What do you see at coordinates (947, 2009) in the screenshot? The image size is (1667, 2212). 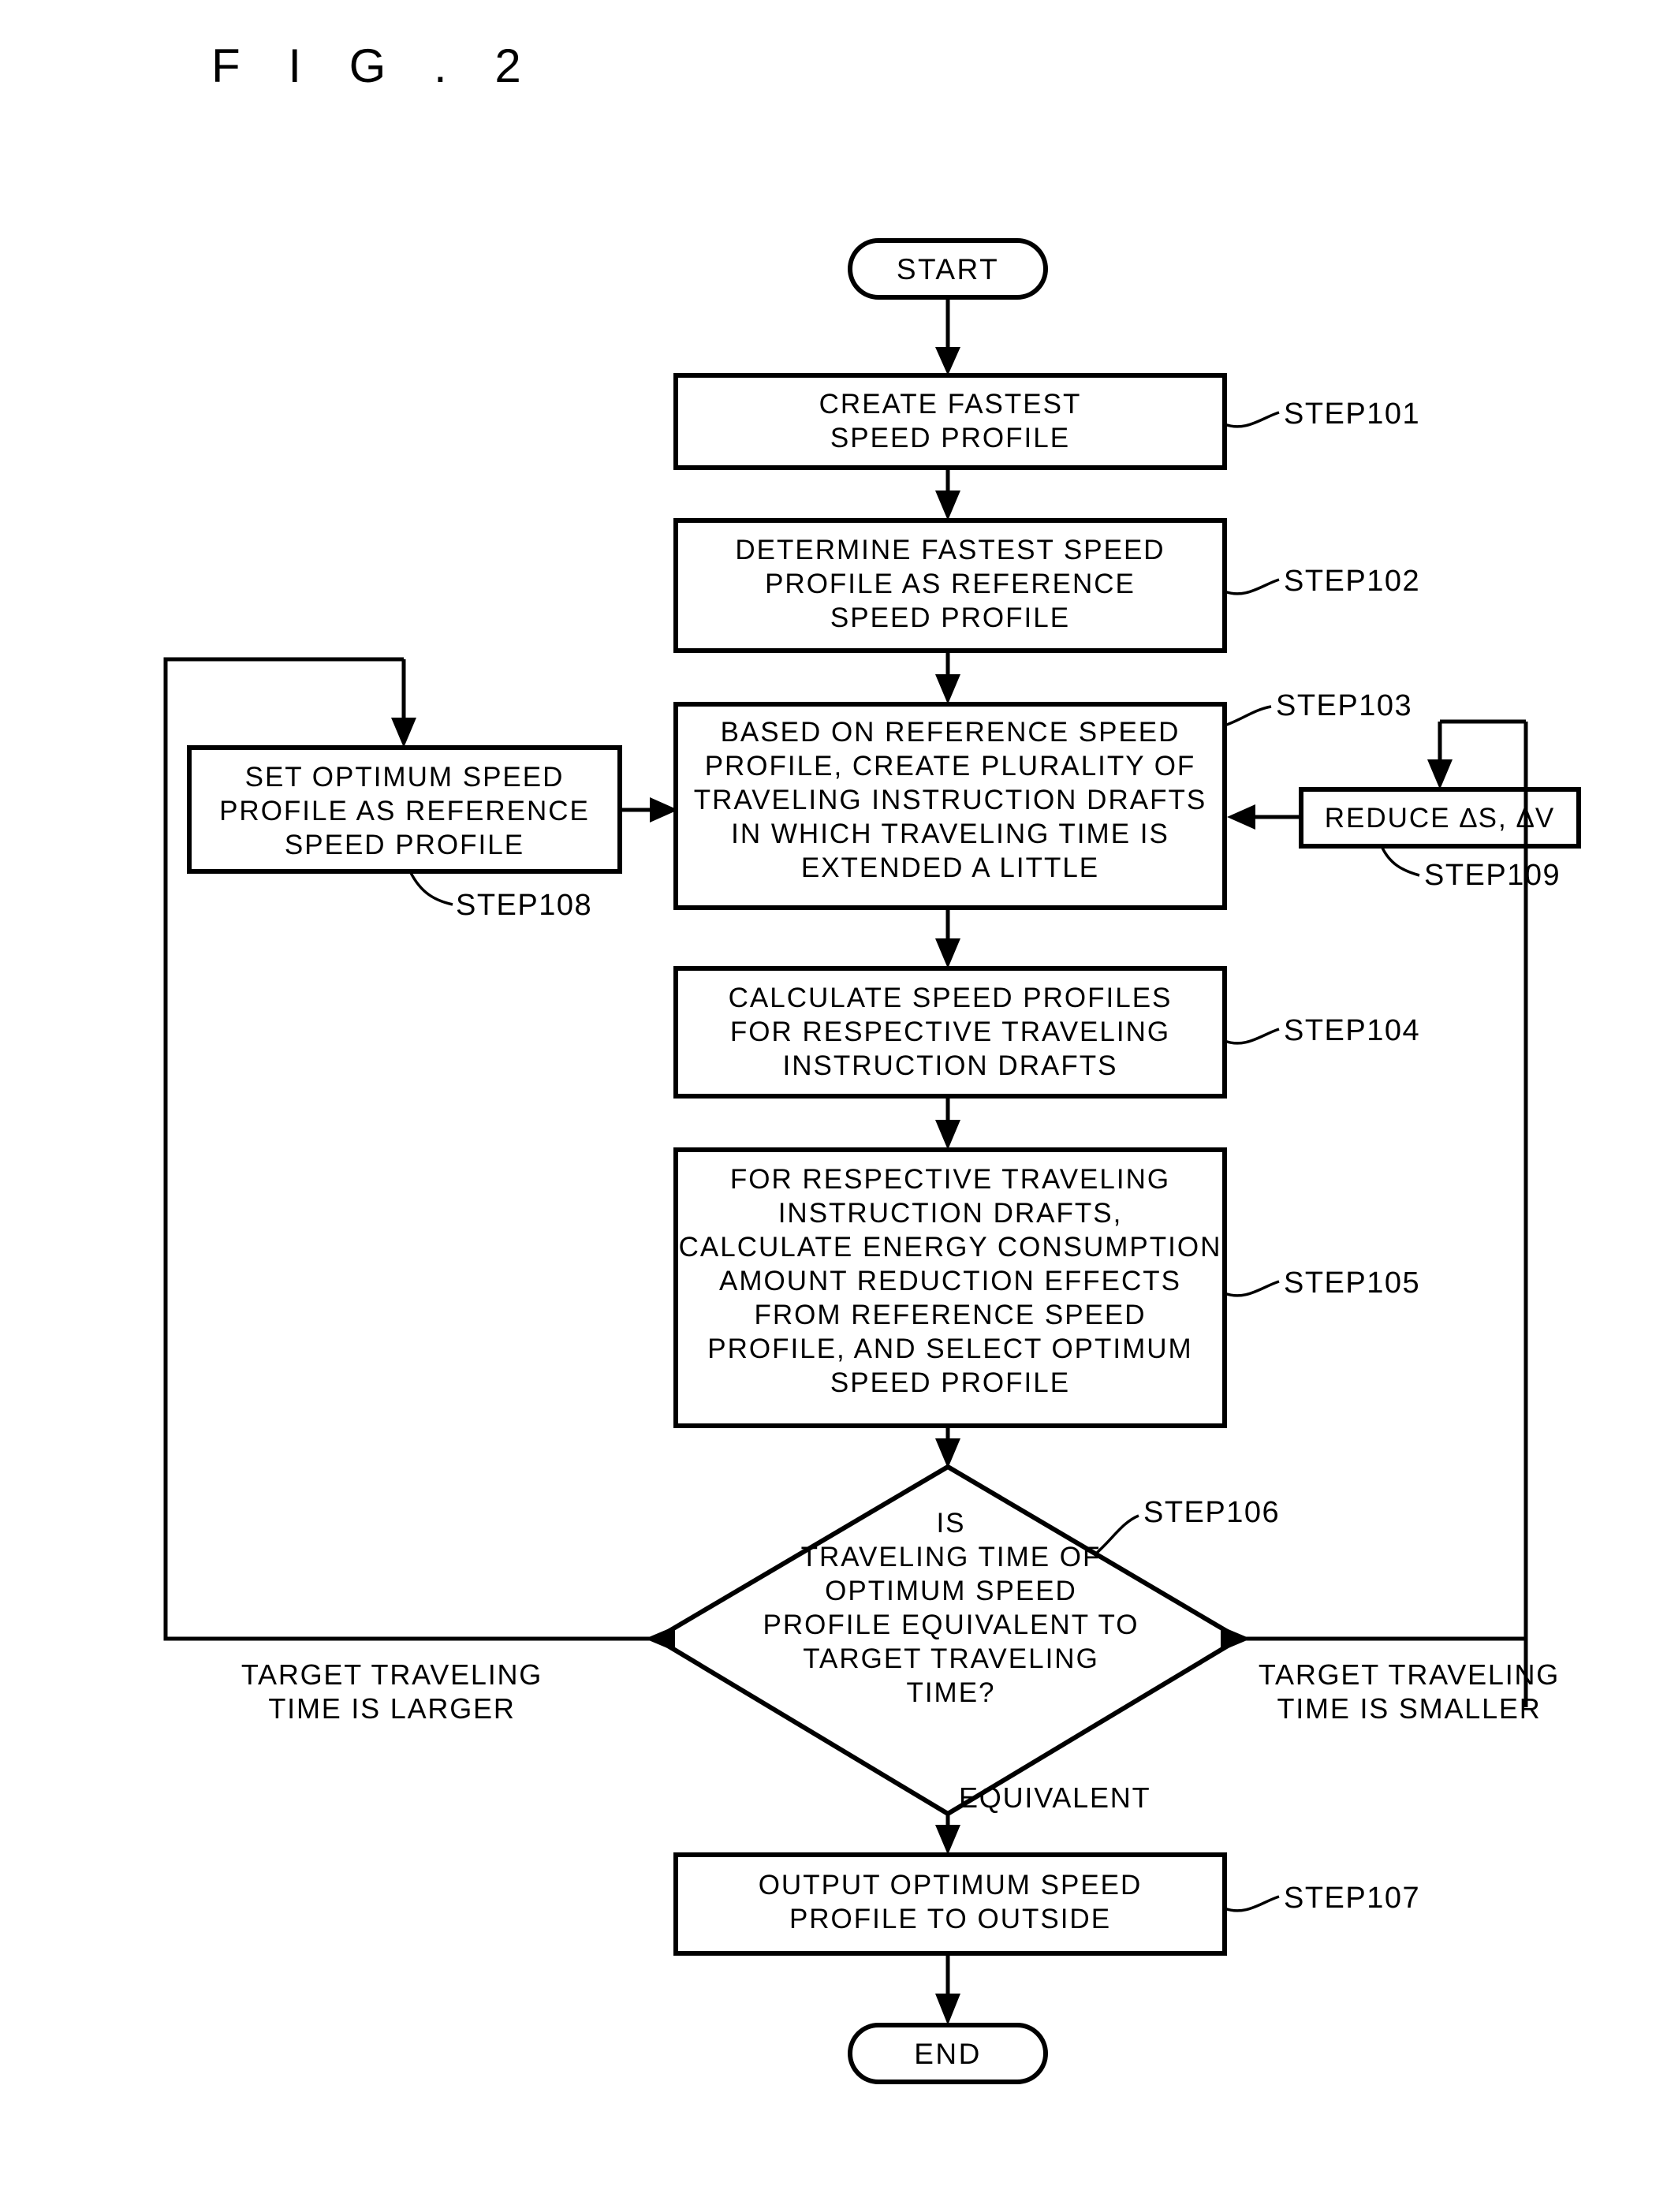 I see `arrowhead-step107-to-end` at bounding box center [947, 2009].